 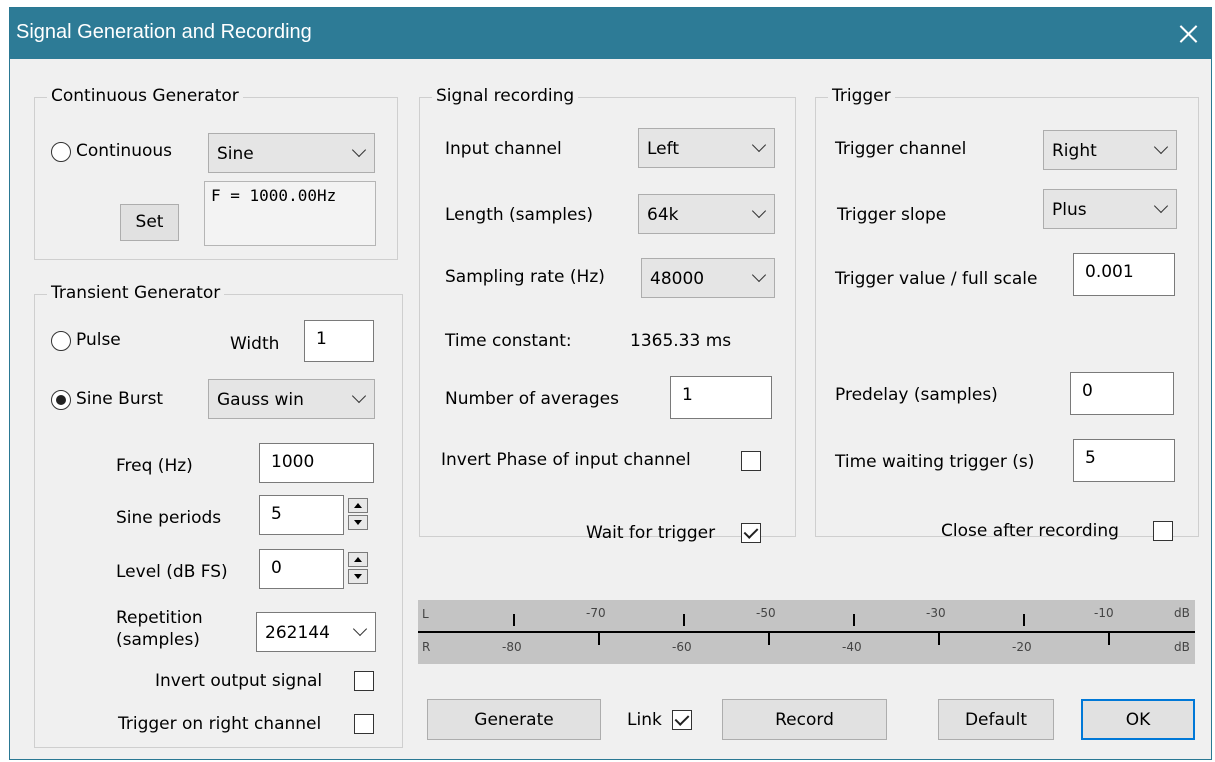 What do you see at coordinates (255, 344) in the screenshot?
I see `width-label: Width` at bounding box center [255, 344].